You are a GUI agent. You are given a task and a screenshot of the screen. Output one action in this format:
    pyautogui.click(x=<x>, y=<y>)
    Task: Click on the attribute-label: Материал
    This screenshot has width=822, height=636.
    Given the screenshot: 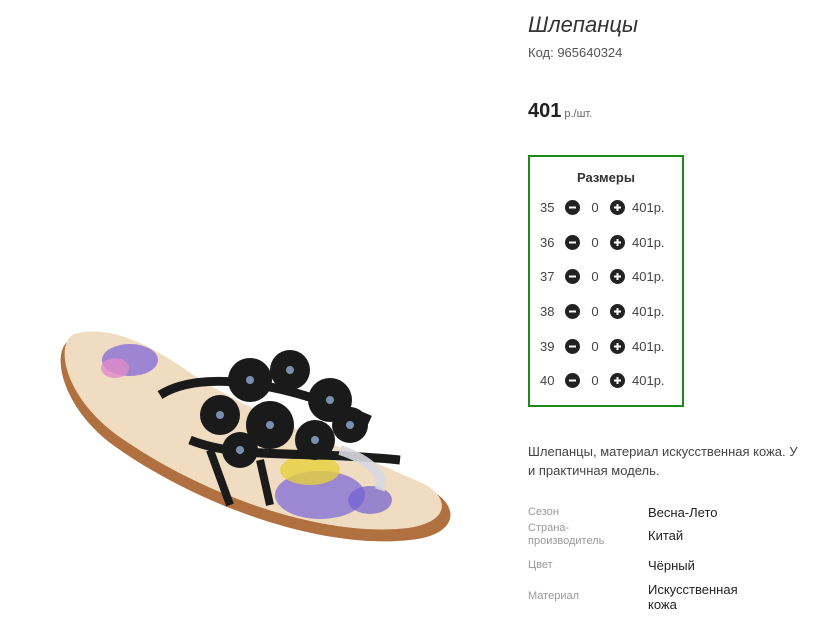 What is the action you would take?
    pyautogui.click(x=553, y=596)
    